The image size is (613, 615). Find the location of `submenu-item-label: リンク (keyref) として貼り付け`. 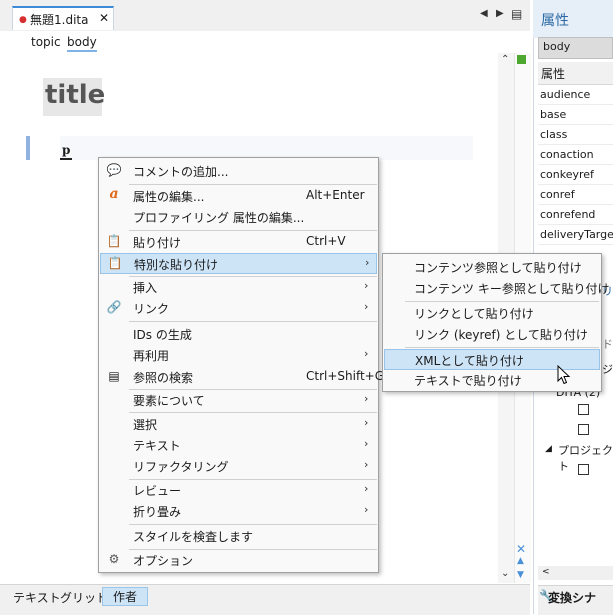

submenu-item-label: リンク (keyref) として貼り付け is located at coordinates (501, 335).